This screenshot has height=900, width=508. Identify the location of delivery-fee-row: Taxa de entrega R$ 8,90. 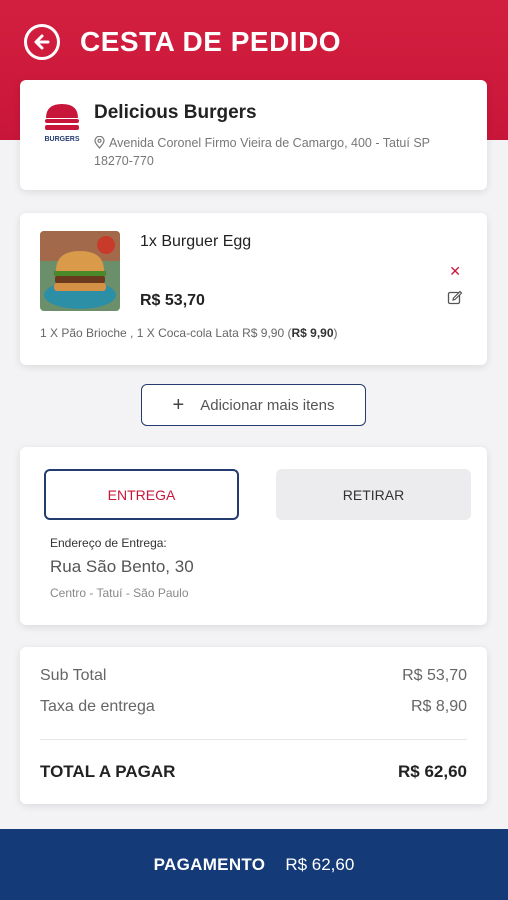
(253, 707).